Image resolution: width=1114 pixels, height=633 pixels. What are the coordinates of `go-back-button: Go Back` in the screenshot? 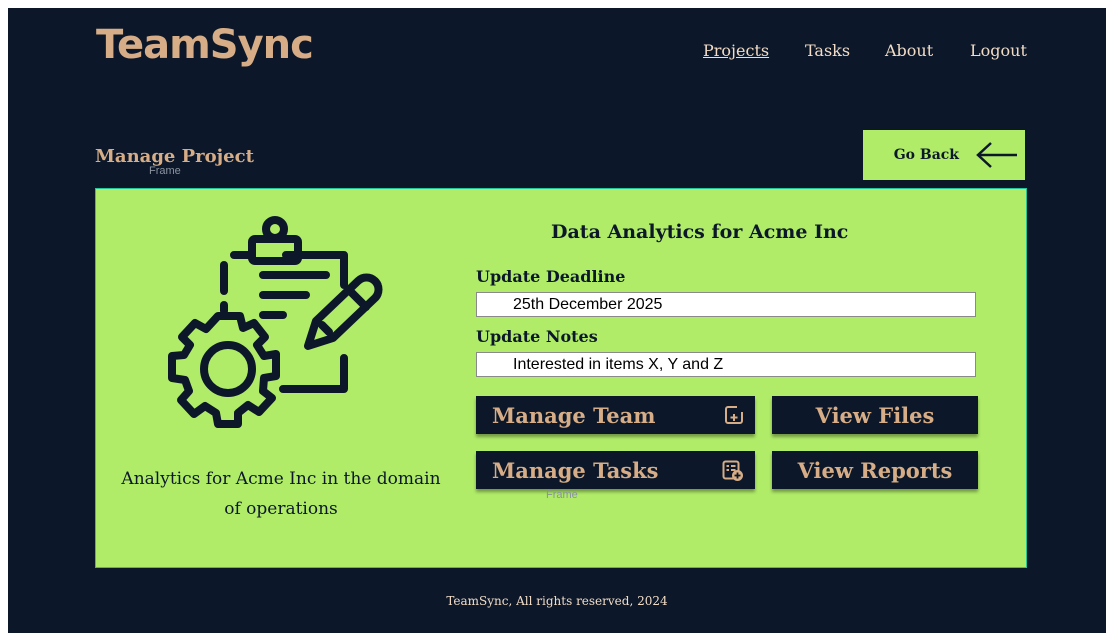 It's located at (944, 155).